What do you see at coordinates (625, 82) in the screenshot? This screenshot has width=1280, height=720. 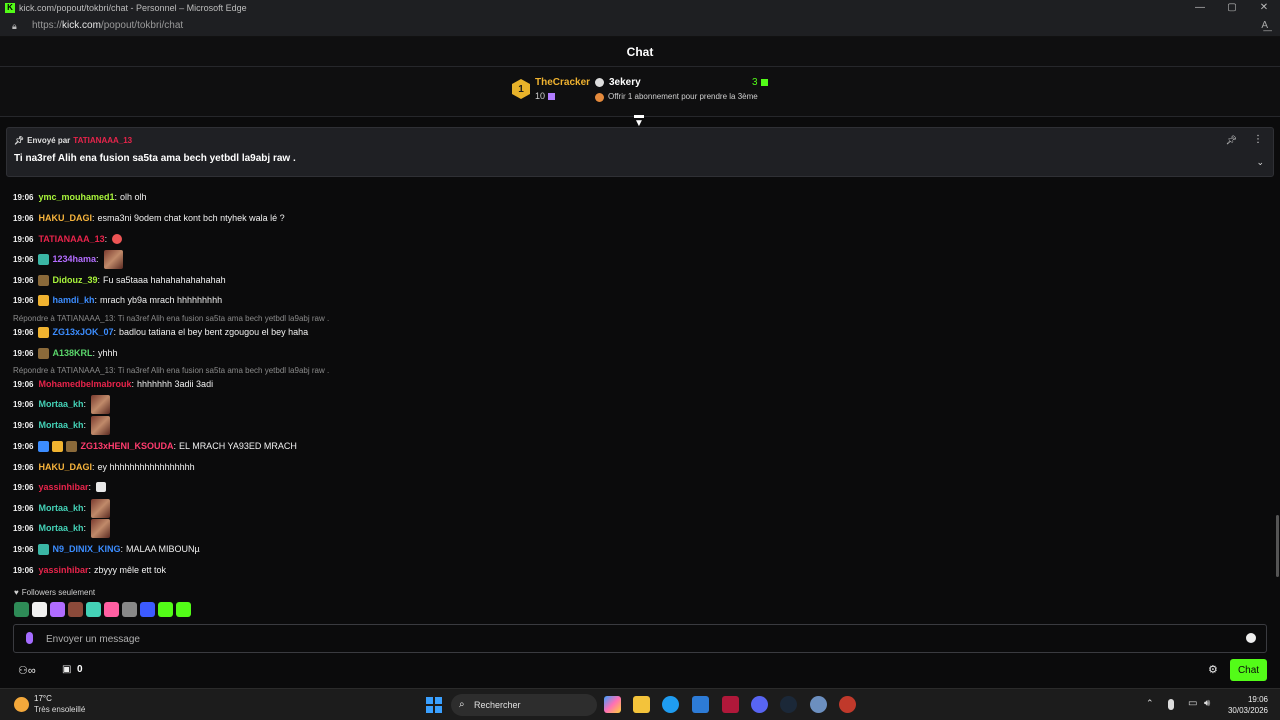 I see `second-gifter-name: 3ekery` at bounding box center [625, 82].